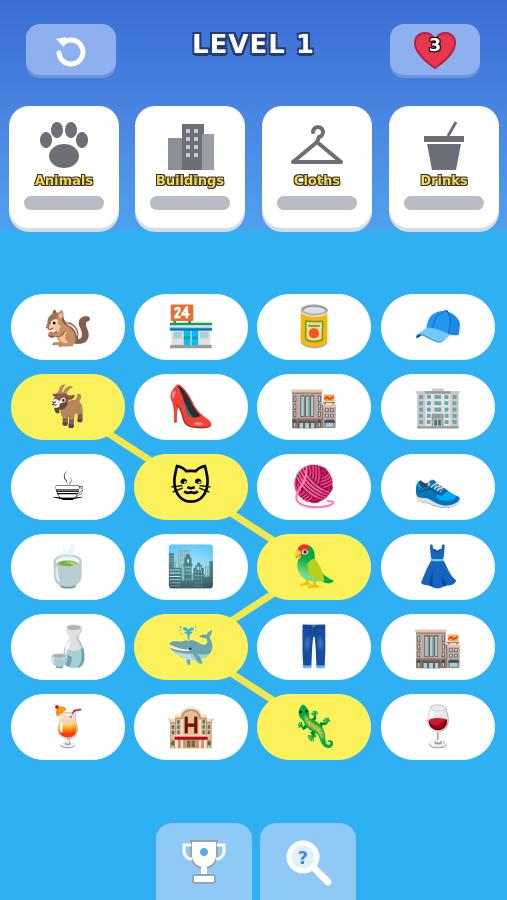 The width and height of the screenshot is (507, 900). I want to click on tile-beanie: 🧶, so click(314, 487).